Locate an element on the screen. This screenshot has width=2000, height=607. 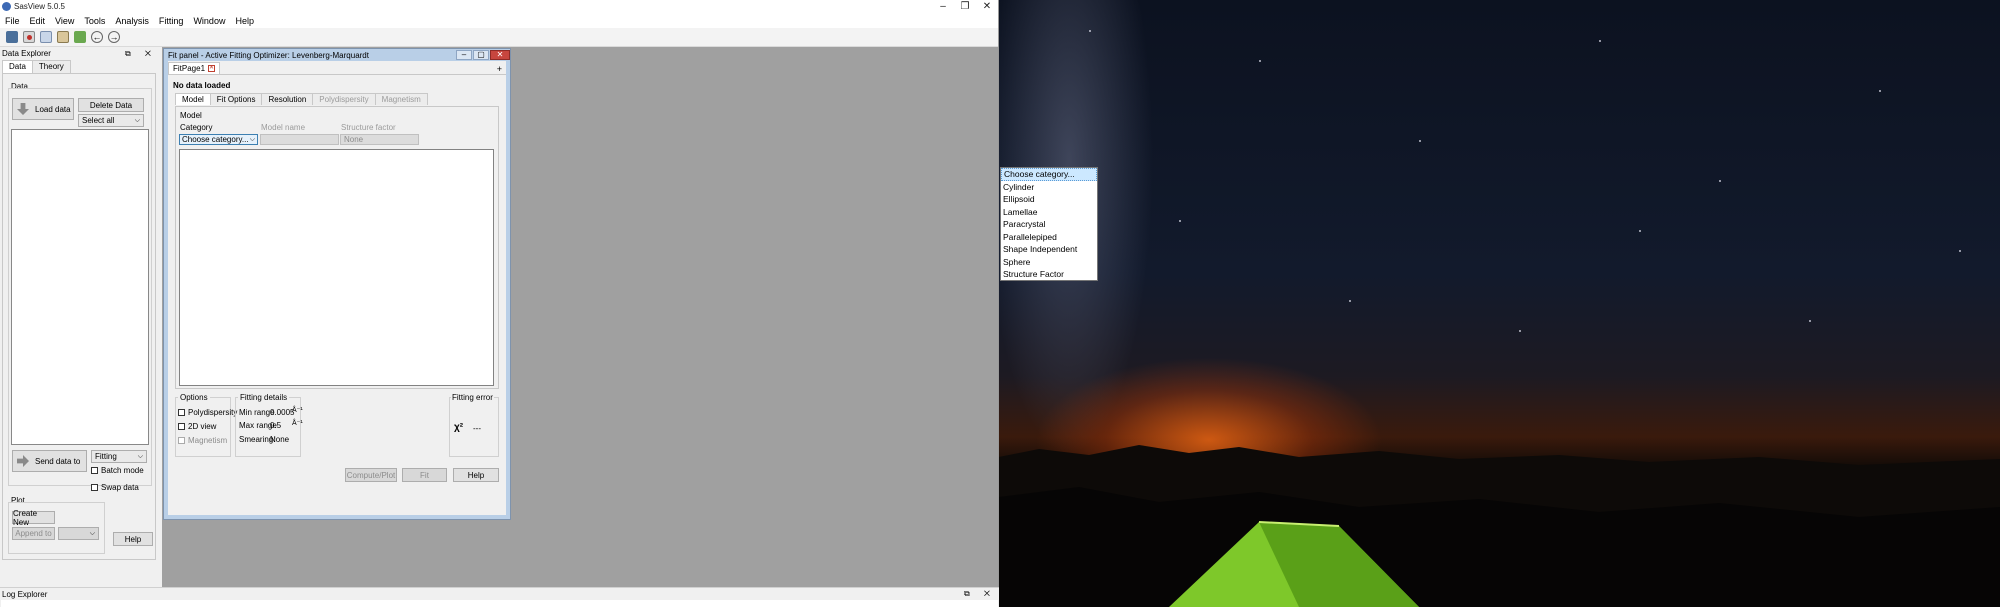
compute-plot-button: Compute/Plot is located at coordinates (371, 475).